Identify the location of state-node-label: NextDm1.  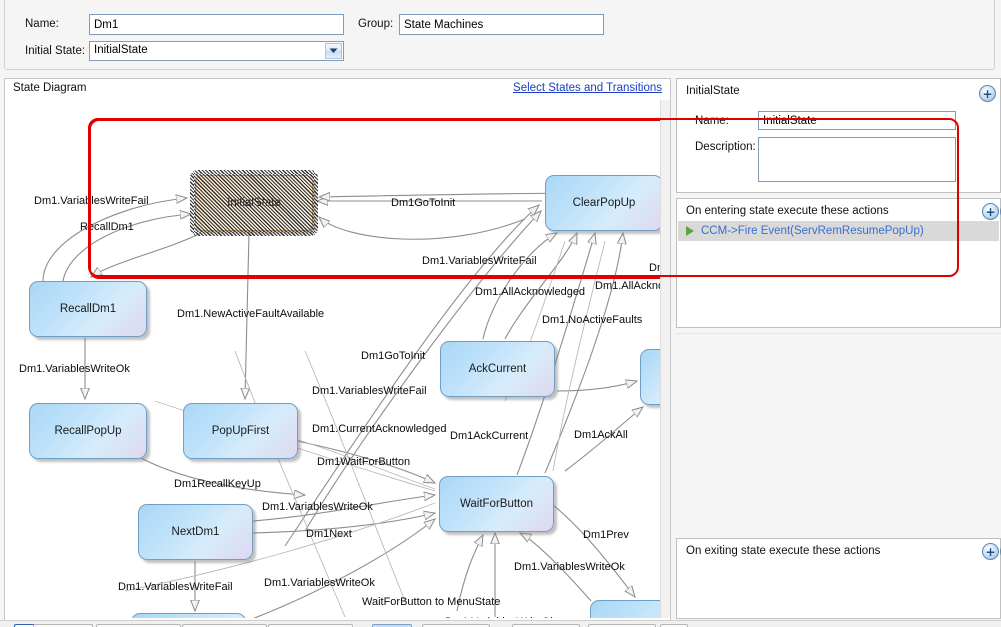
(195, 532).